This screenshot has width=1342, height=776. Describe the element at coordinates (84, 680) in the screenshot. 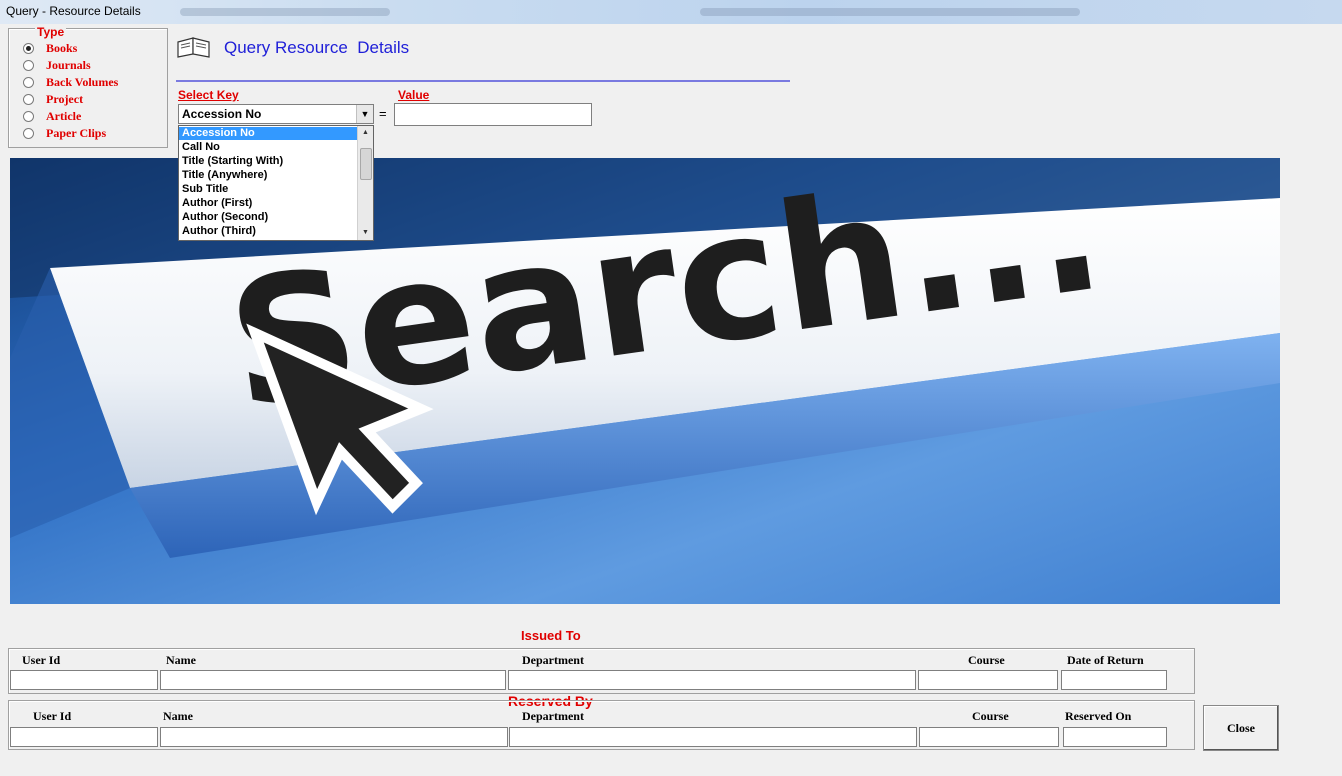

I see `issued-user-id-field` at that location.